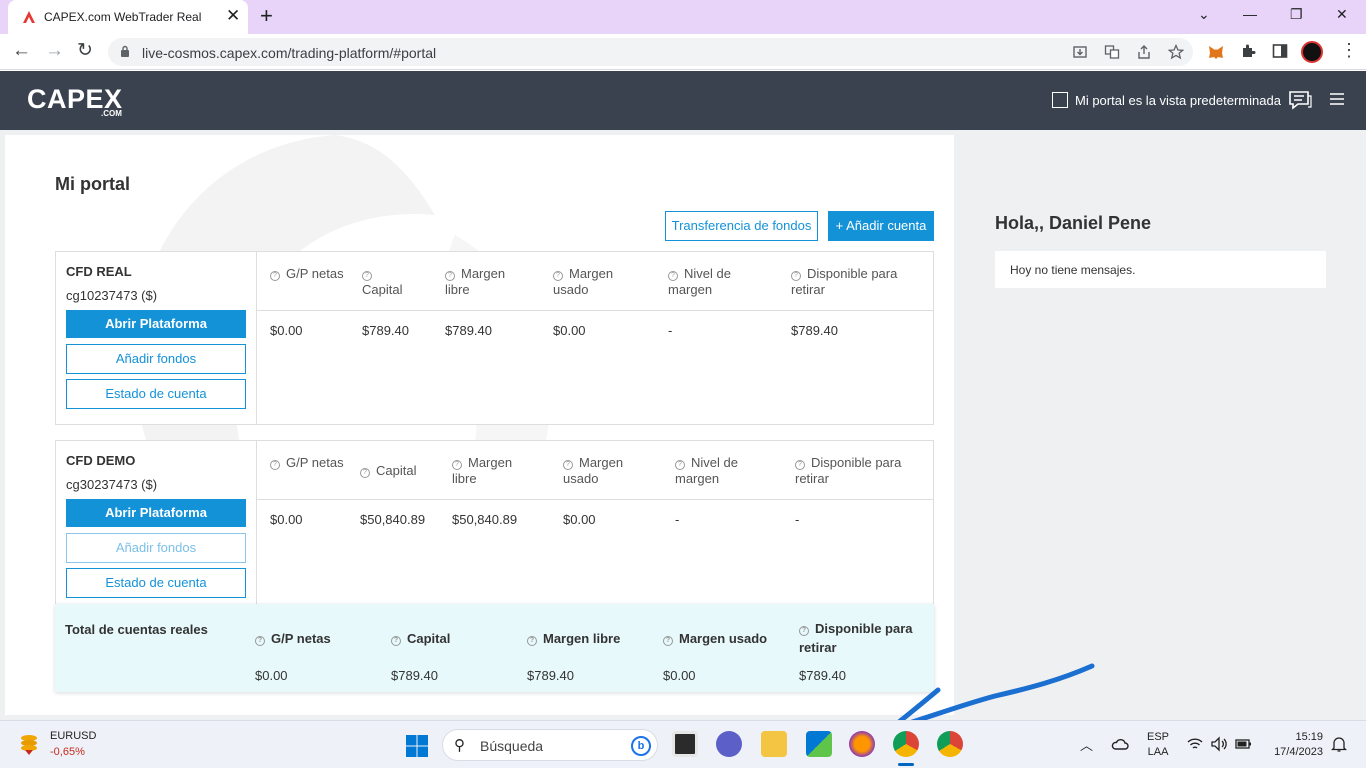  I want to click on extensions-puzzle-icon, so click(1248, 51).